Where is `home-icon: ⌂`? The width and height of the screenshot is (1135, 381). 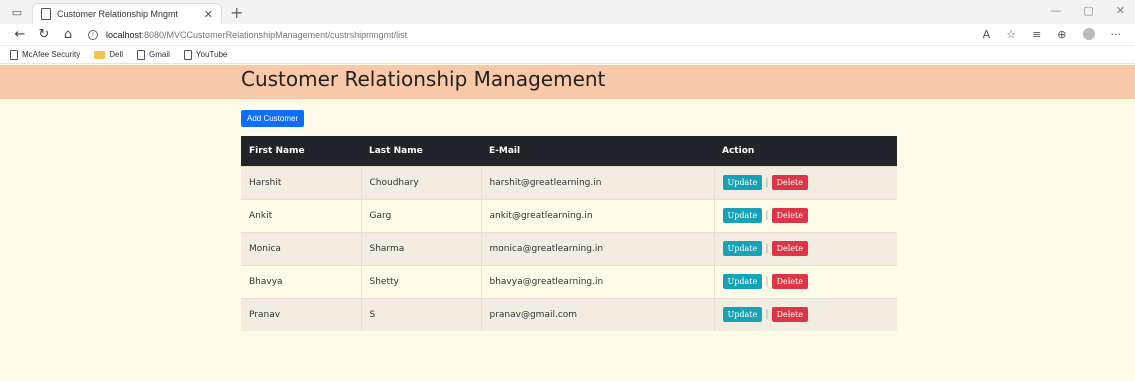
home-icon: ⌂ is located at coordinates (68, 34).